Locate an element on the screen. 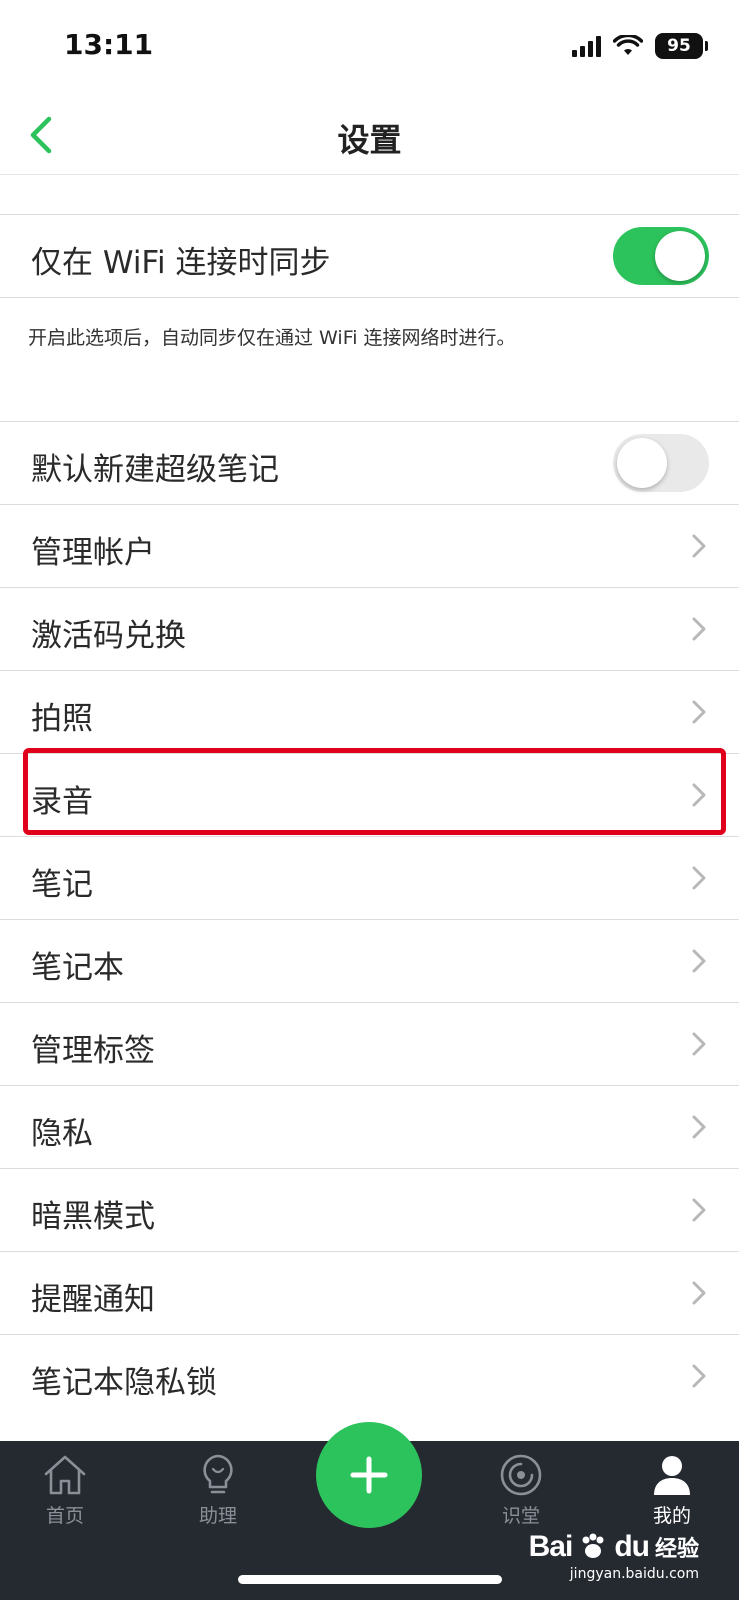 Image resolution: width=739 pixels, height=1600 pixels. tab-assistant: 助理 is located at coordinates (218, 1490).